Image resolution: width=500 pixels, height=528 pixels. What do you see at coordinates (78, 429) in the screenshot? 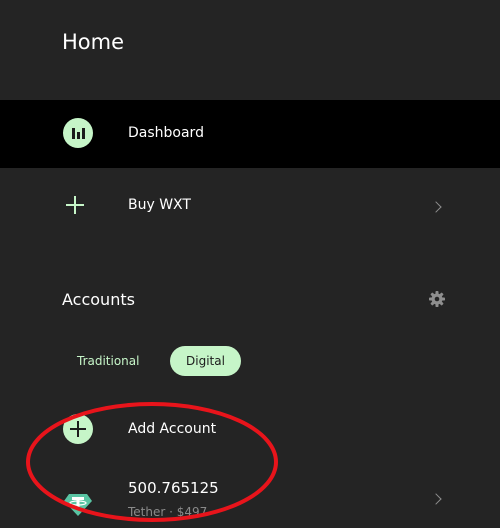
I see `plus-circle-icon` at bounding box center [78, 429].